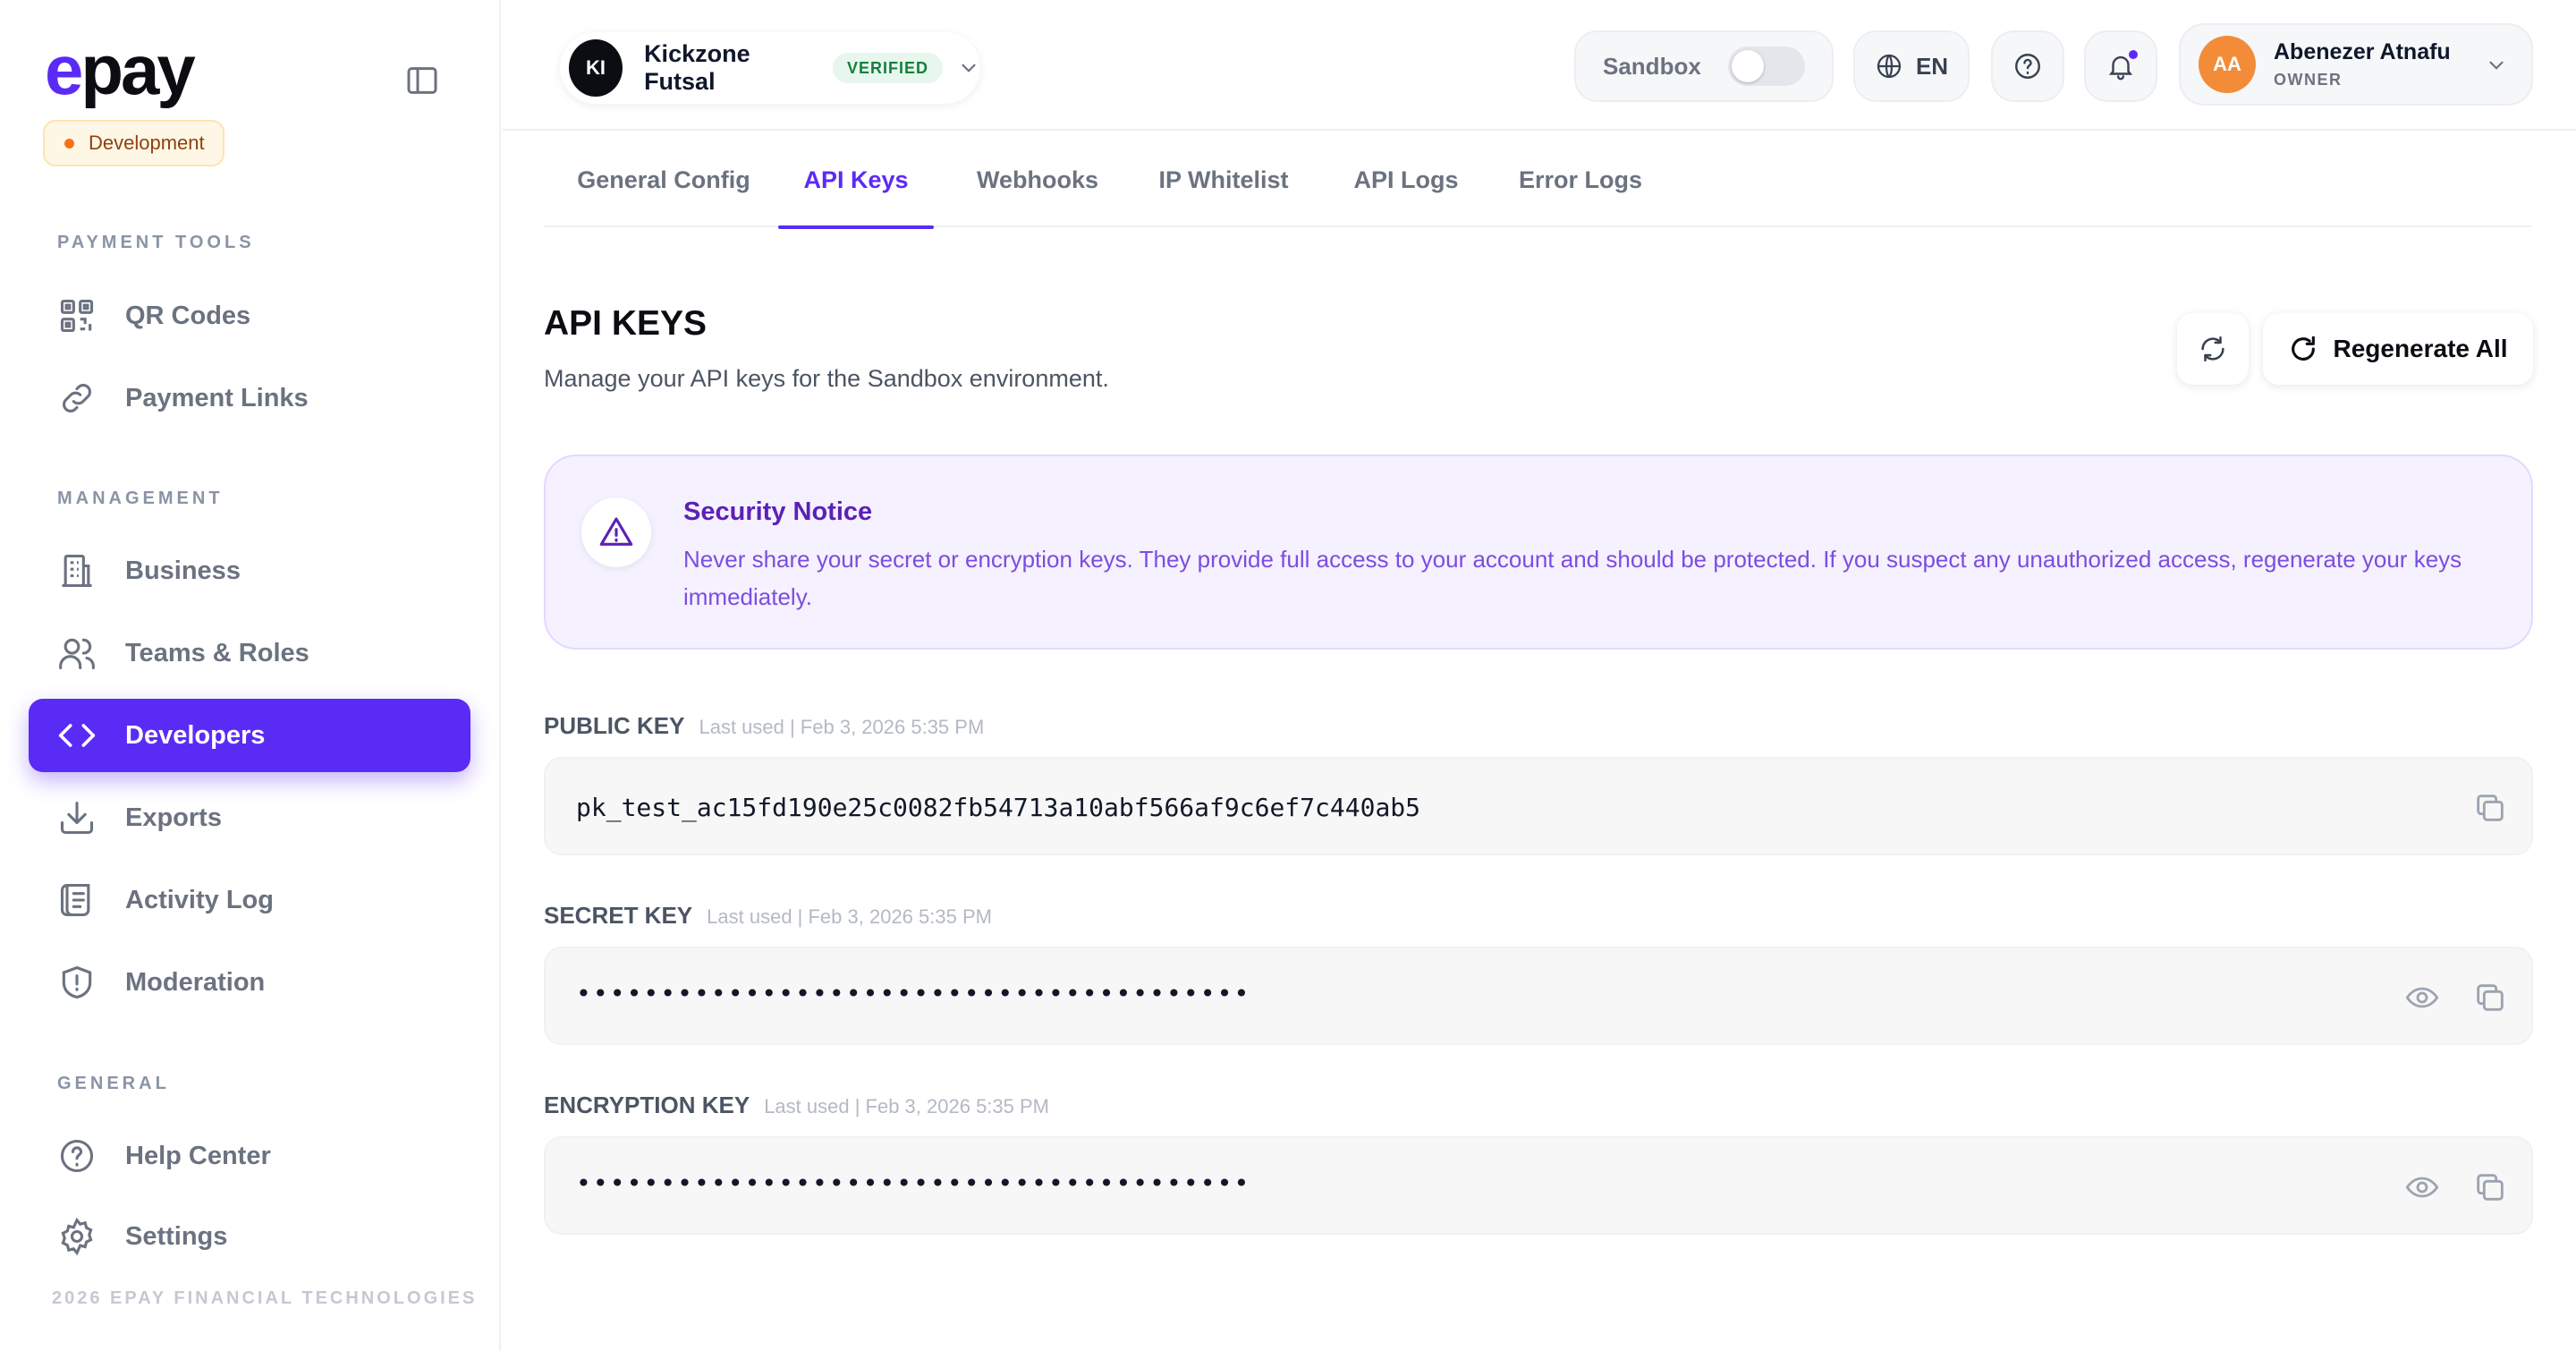 This screenshot has height=1351, width=2576. What do you see at coordinates (2027, 66) in the screenshot?
I see `help-button` at bounding box center [2027, 66].